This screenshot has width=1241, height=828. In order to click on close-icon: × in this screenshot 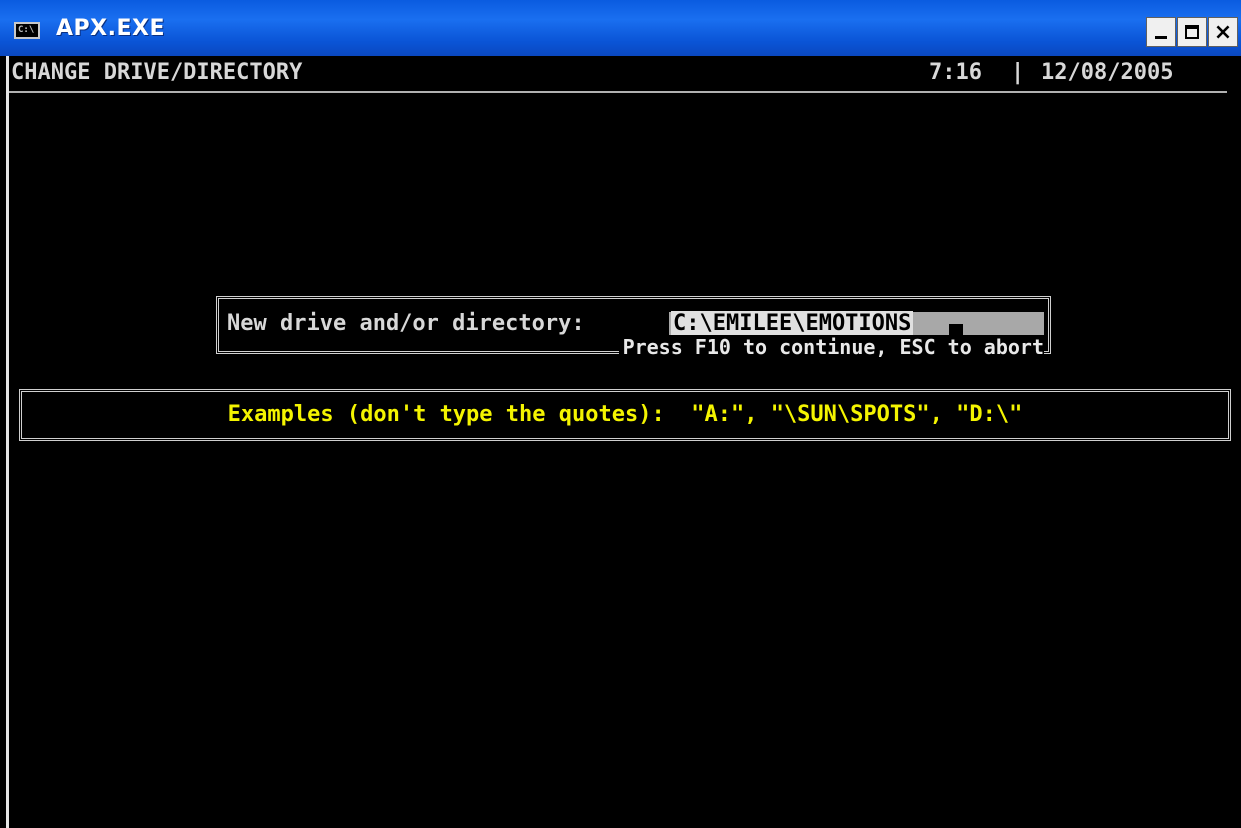, I will do `click(1223, 32)`.